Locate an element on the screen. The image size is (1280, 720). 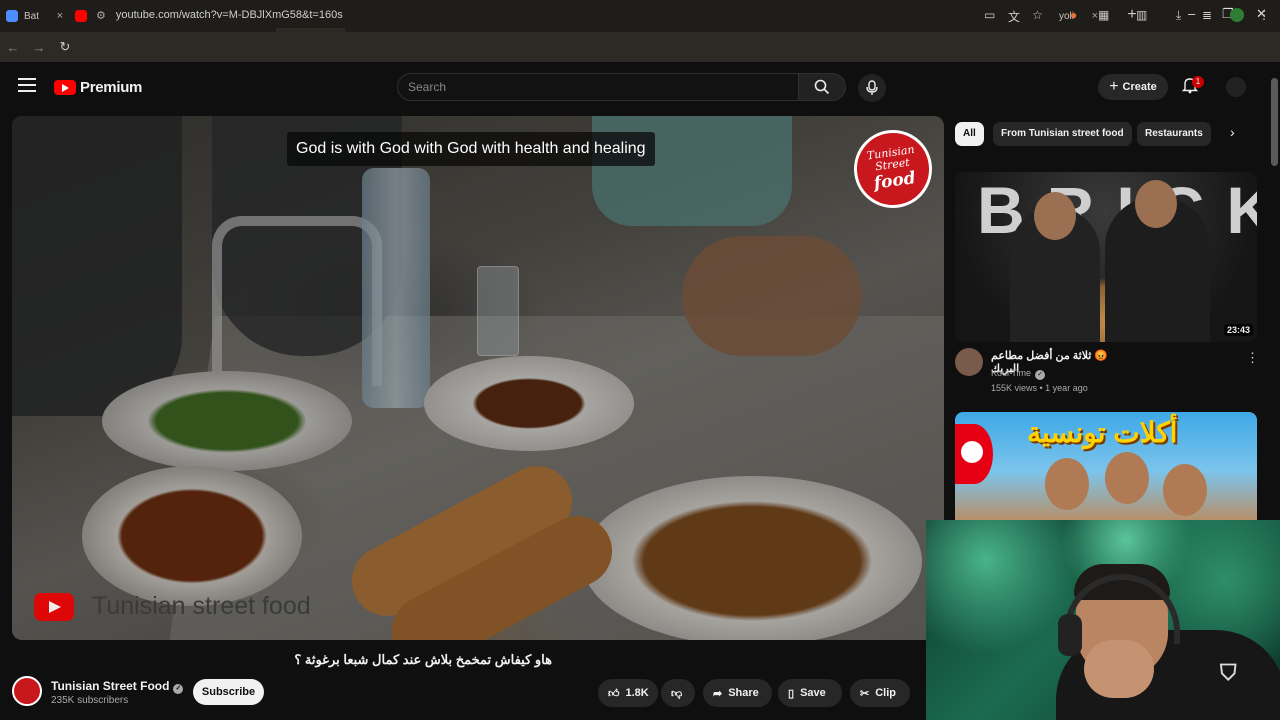
recommended-channel-name: Koul Time ✓ is located at coordinates (1018, 374).